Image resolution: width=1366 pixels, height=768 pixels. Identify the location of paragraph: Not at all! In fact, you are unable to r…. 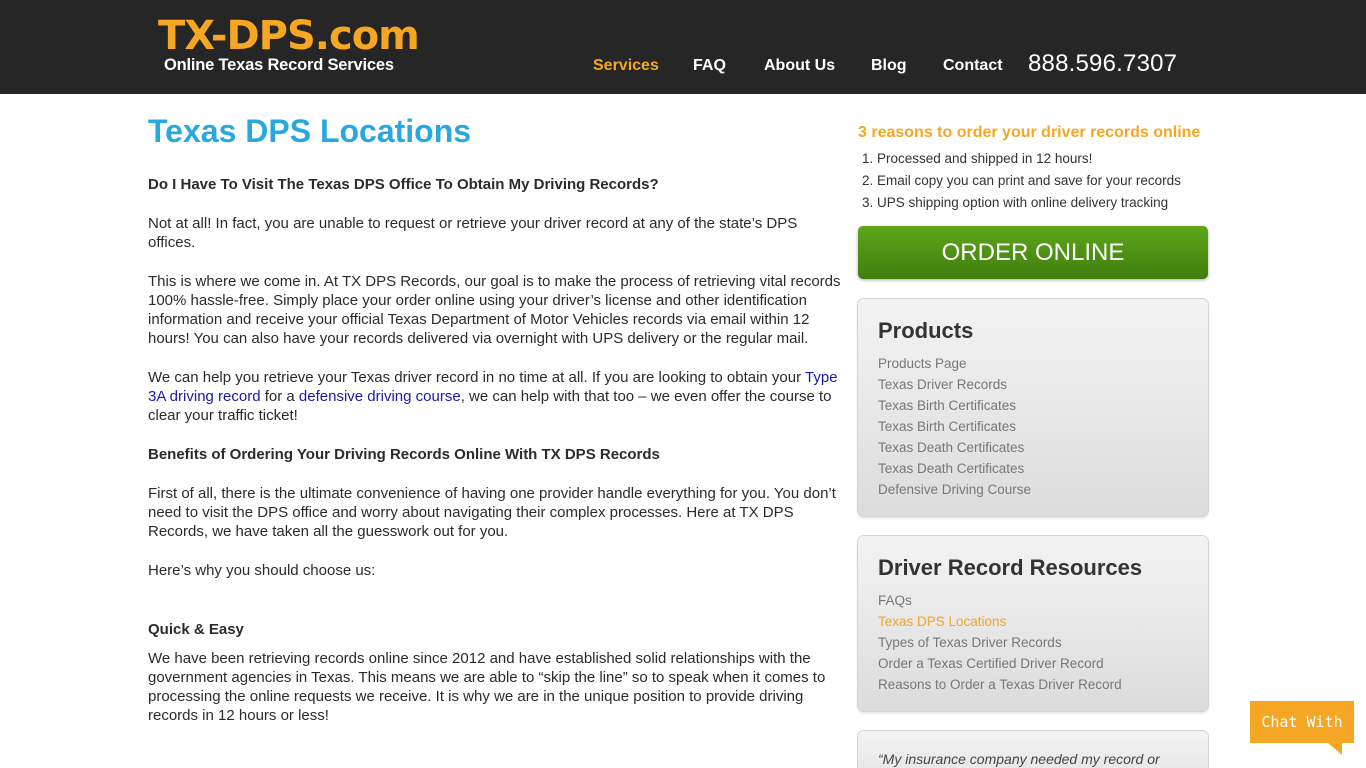
(473, 233).